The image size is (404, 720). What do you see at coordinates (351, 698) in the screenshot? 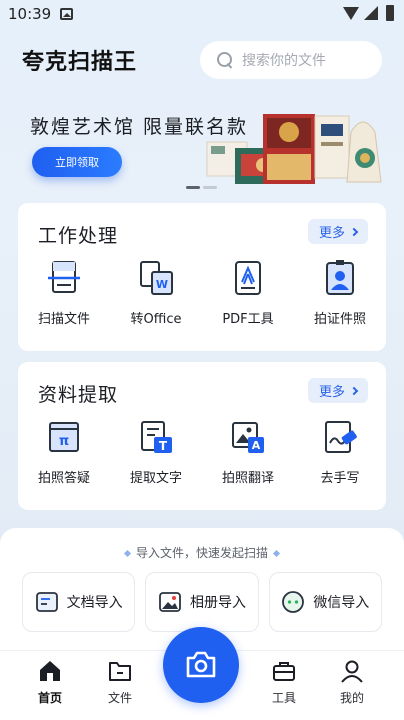
I see `nav-label: 我的` at bounding box center [351, 698].